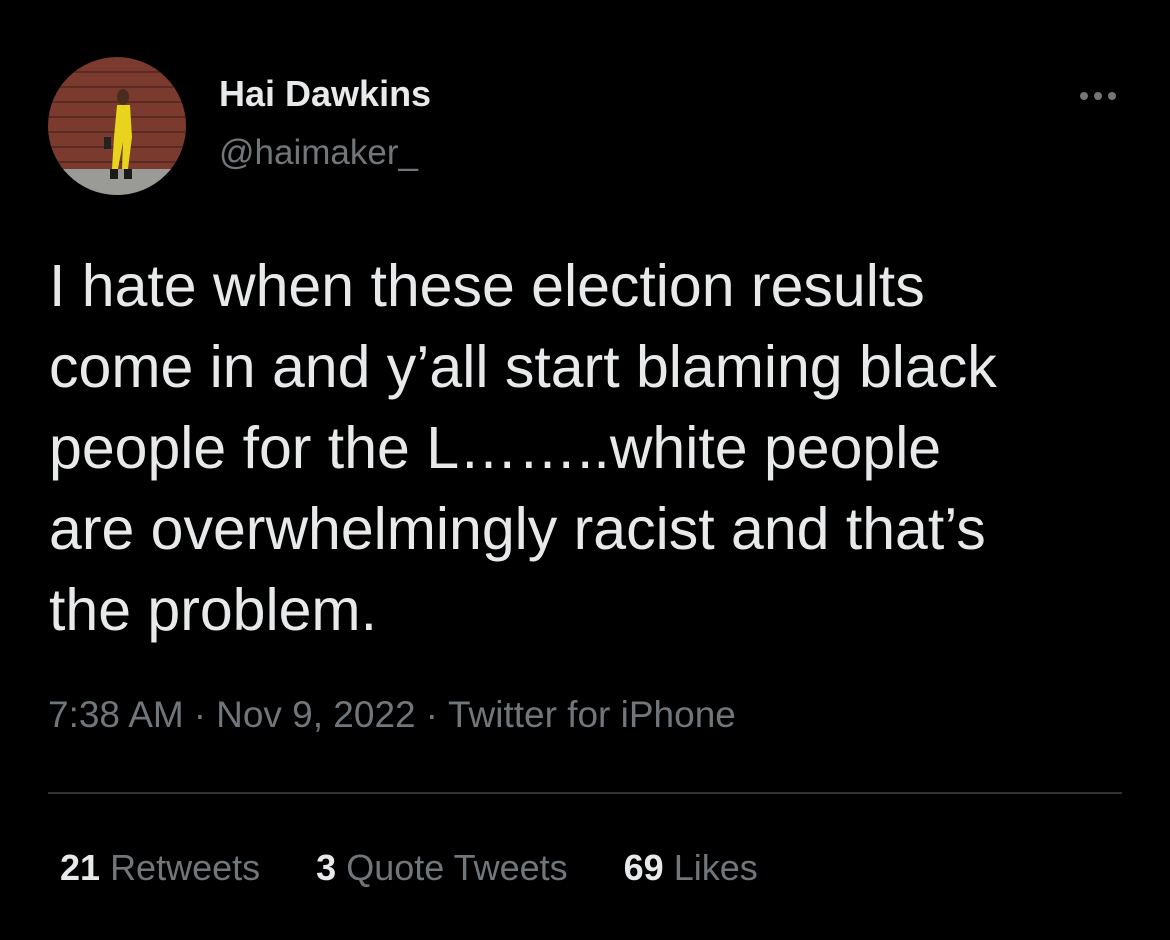 The height and width of the screenshot is (940, 1170). I want to click on profile-photo, so click(117, 126).